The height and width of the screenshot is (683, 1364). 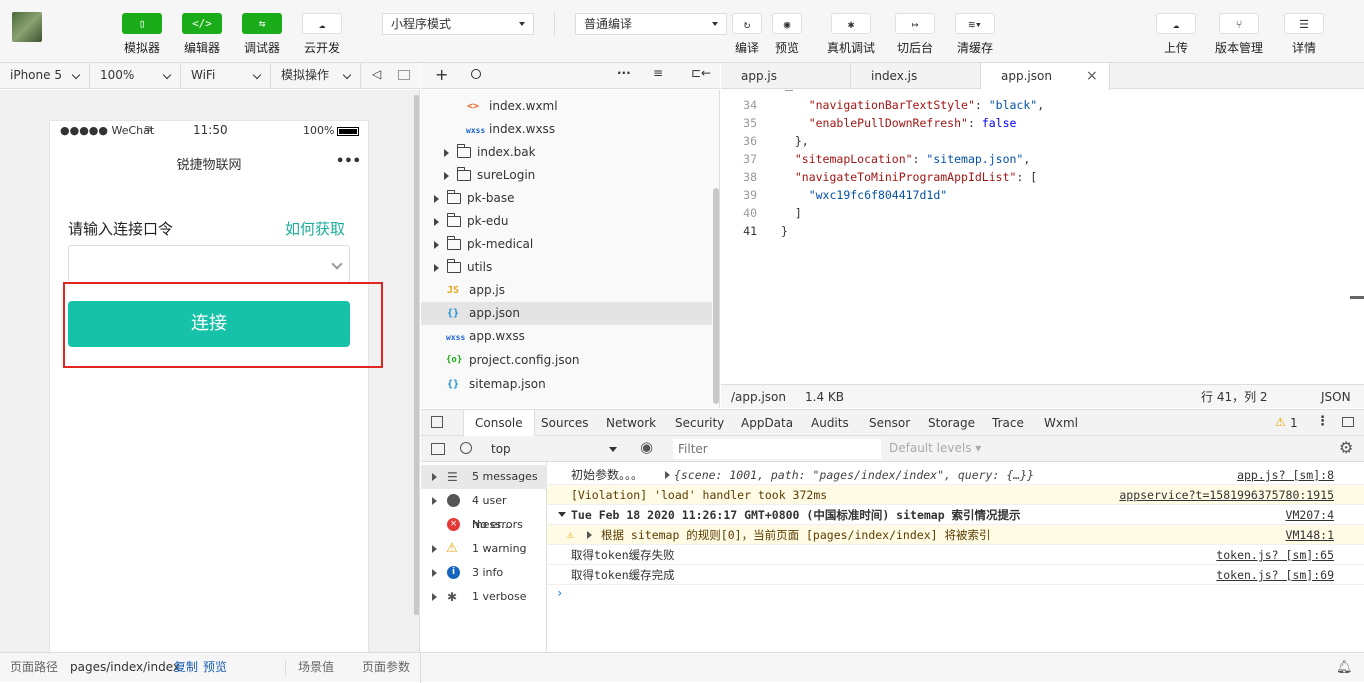 What do you see at coordinates (319, 130) in the screenshot?
I see `battery-text: 100%` at bounding box center [319, 130].